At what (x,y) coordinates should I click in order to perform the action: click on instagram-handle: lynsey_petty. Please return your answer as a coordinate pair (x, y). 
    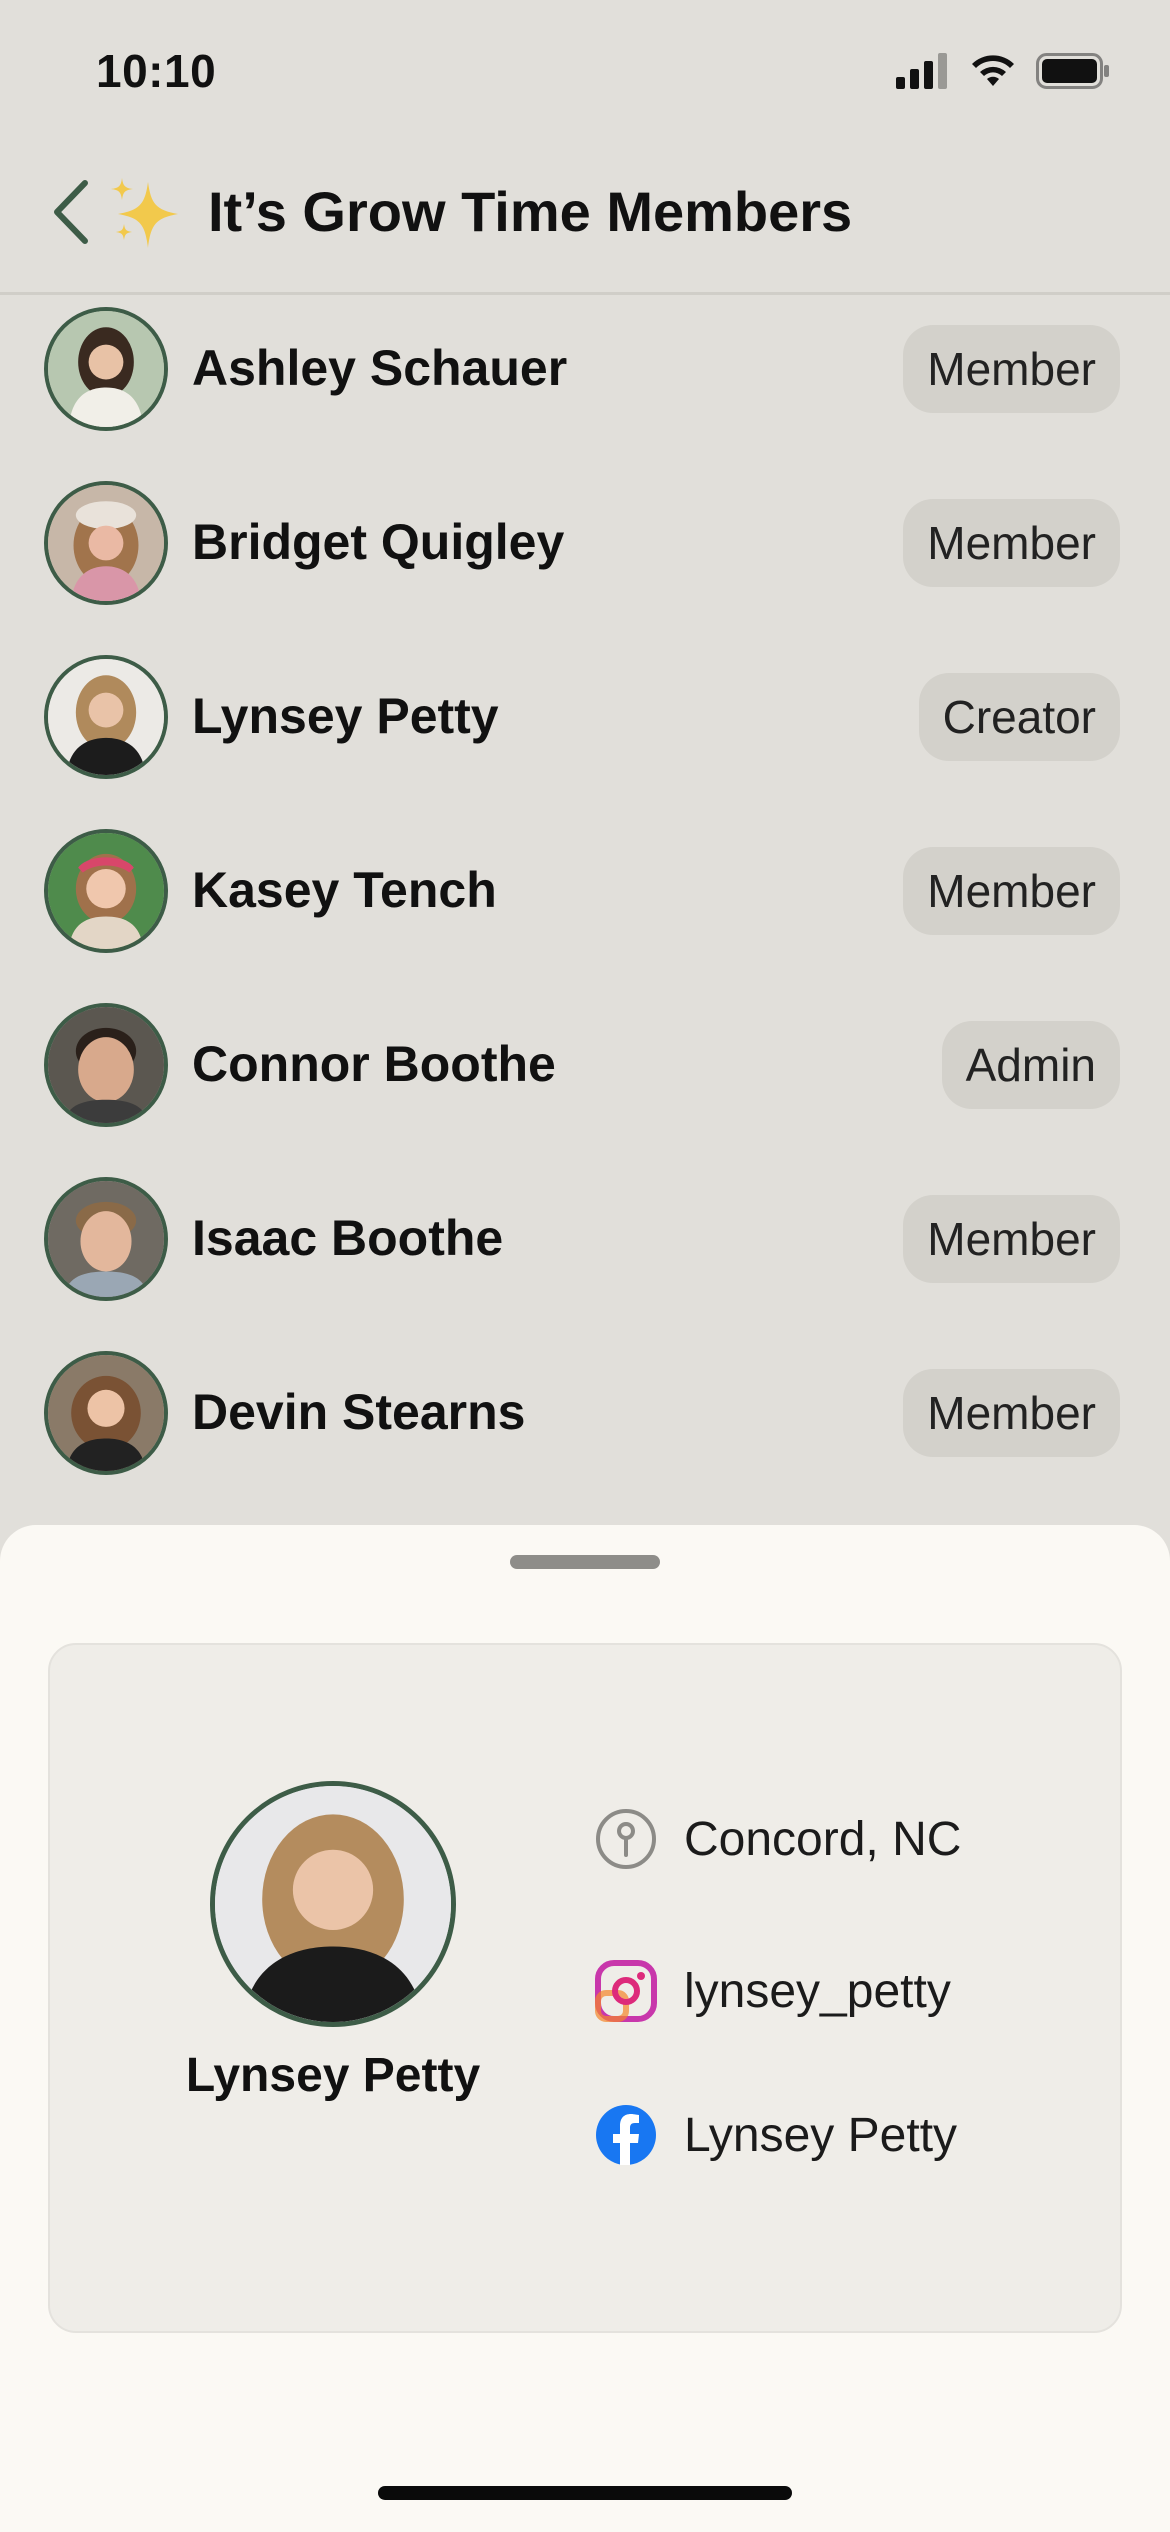
    Looking at the image, I should click on (817, 1991).